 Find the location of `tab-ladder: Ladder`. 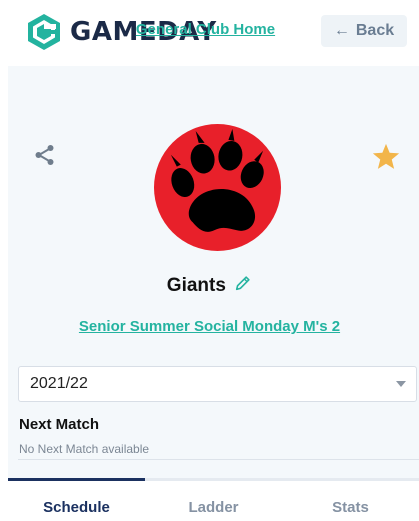

tab-ladder: Ladder is located at coordinates (213, 501).